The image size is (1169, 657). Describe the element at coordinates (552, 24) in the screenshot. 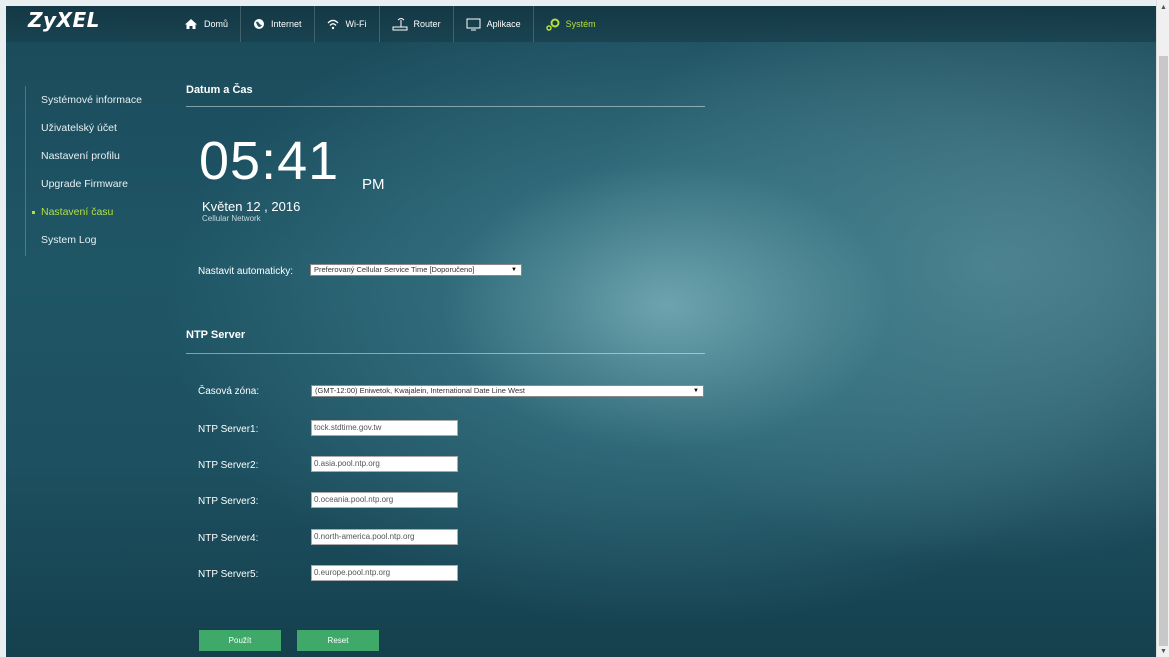

I see `gear-icon` at that location.